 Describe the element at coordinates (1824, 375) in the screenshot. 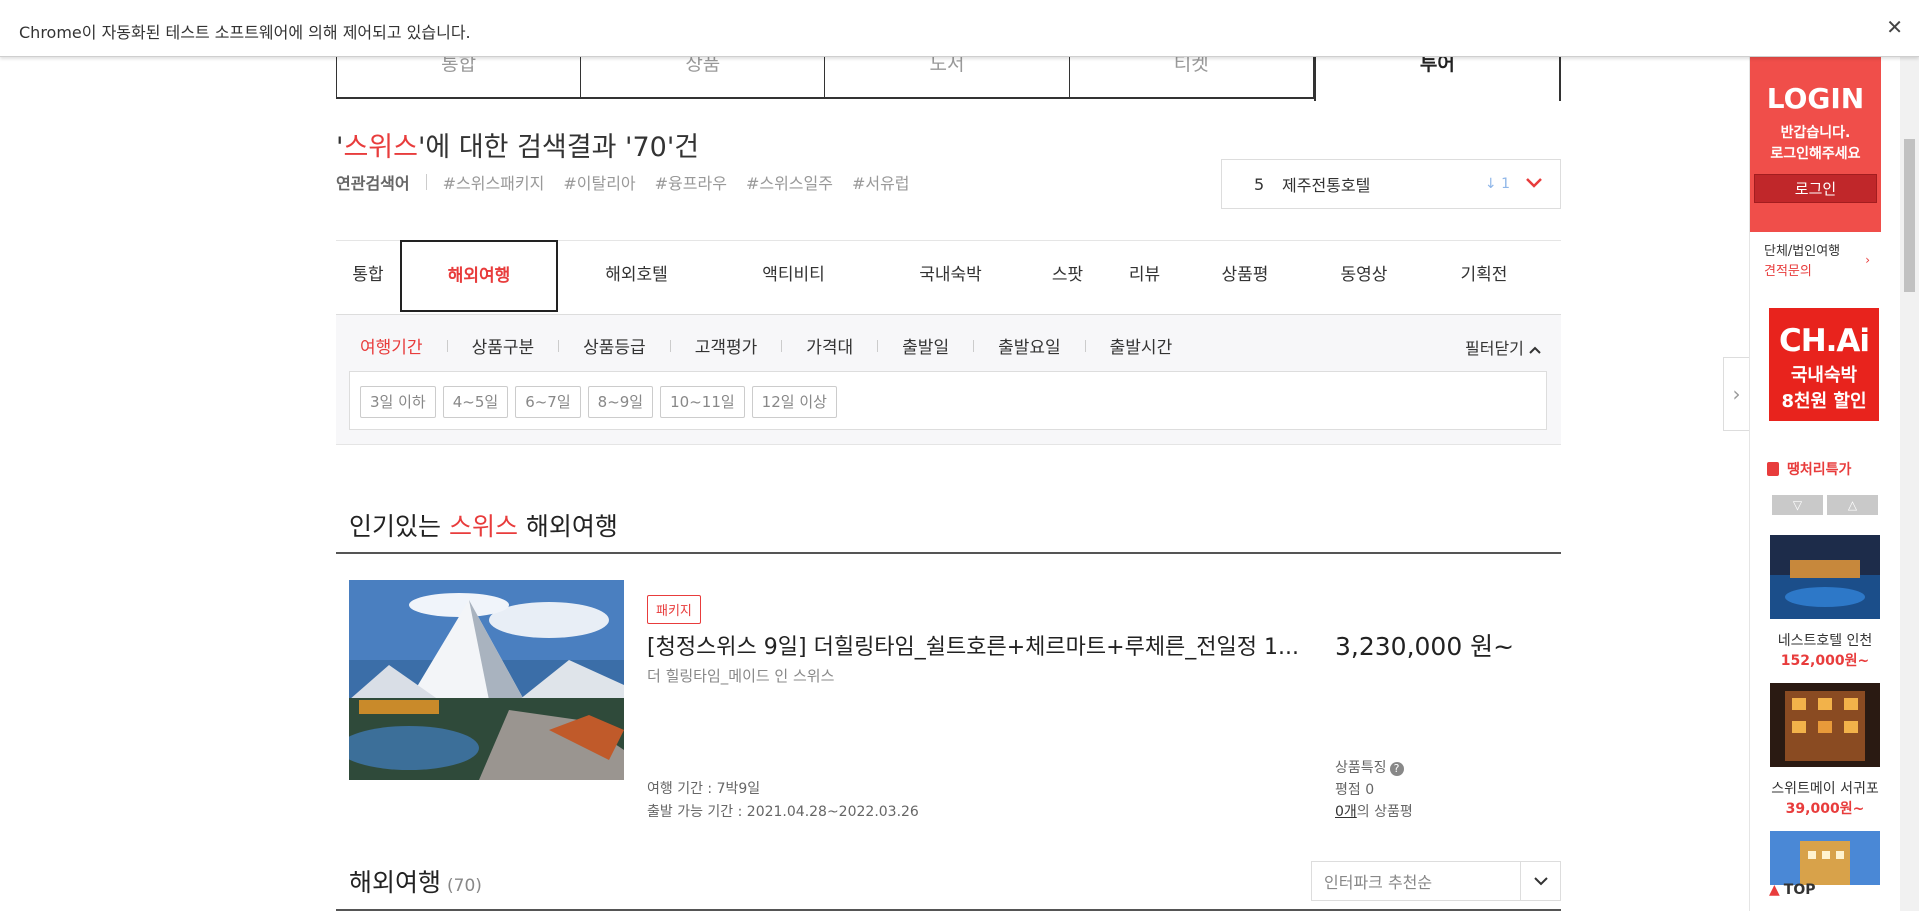

I see `promo-line1: 국내숙박` at that location.